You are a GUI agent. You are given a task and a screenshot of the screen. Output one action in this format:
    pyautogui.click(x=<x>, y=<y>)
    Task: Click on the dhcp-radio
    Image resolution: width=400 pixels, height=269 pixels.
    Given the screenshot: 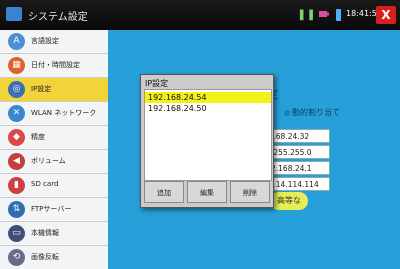 What is the action you would take?
    pyautogui.click(x=287, y=113)
    